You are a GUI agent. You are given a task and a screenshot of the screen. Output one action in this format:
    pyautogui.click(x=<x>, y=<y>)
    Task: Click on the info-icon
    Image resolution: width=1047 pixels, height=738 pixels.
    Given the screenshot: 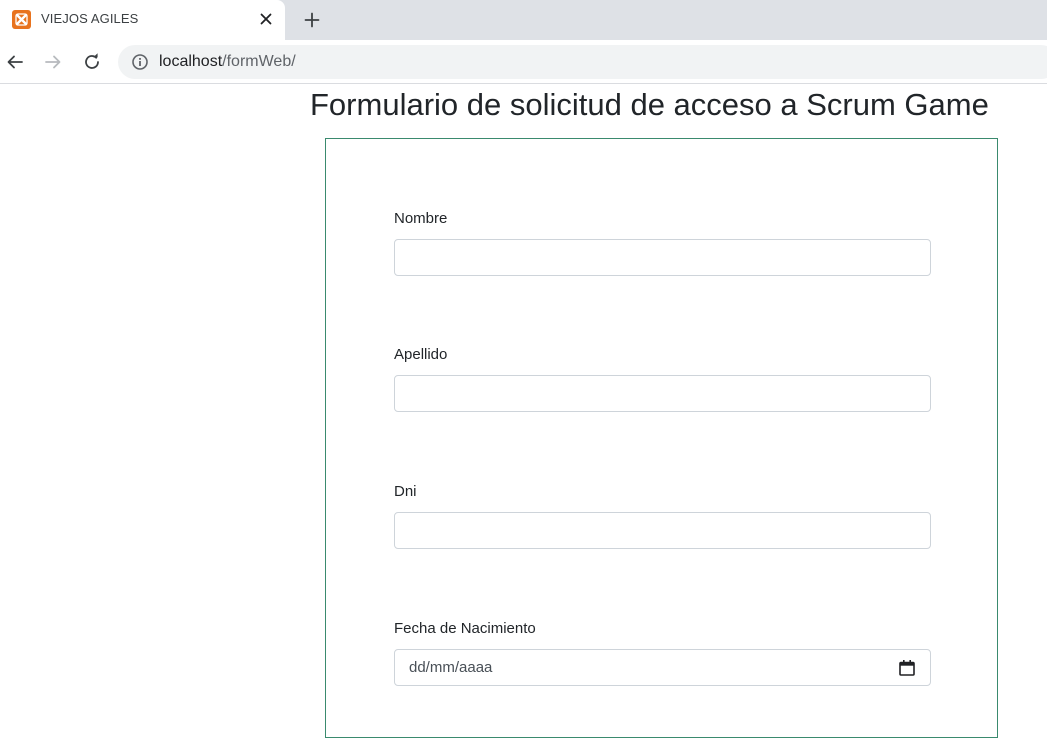 What is the action you would take?
    pyautogui.click(x=140, y=62)
    